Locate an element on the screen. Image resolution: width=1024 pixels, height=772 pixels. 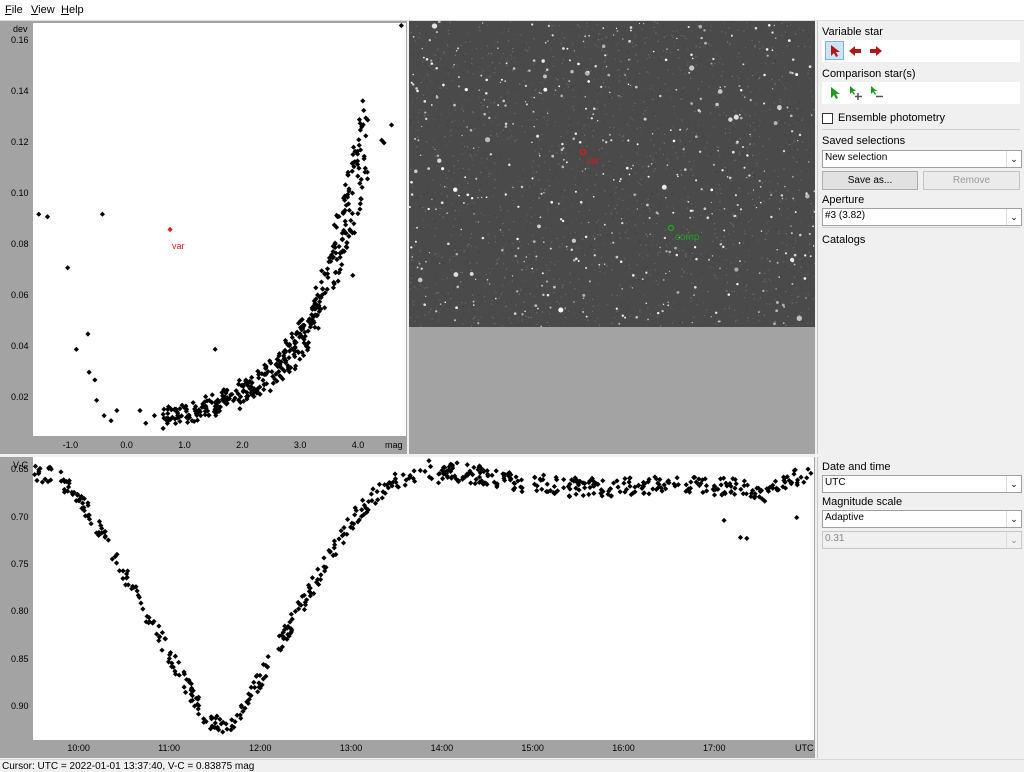
menu-file: File is located at coordinates (14, 10).